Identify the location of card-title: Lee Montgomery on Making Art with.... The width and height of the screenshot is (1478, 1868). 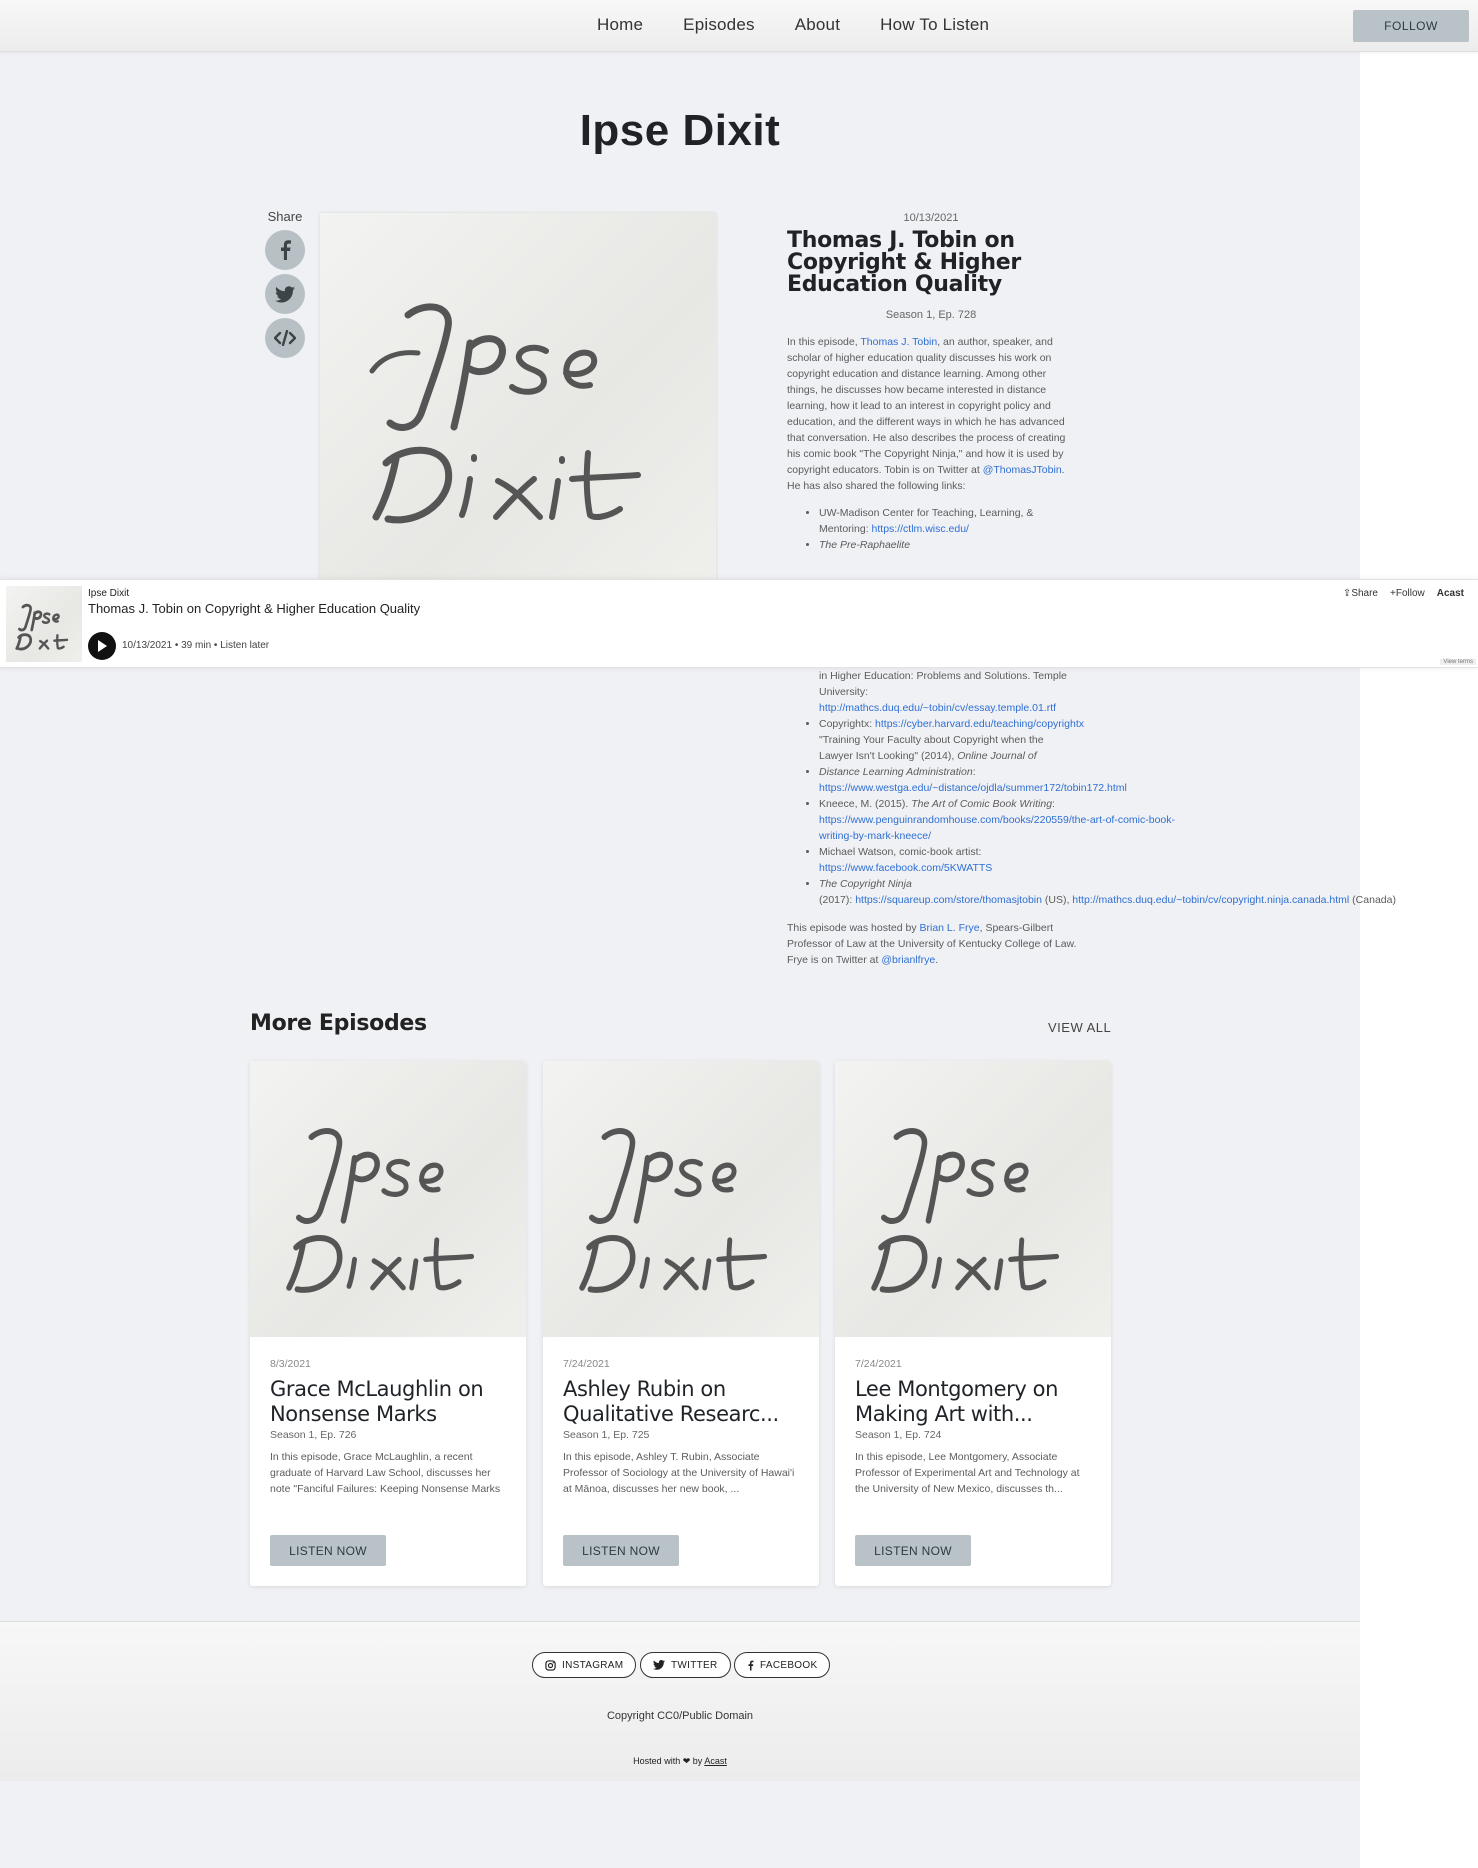
(977, 1402).